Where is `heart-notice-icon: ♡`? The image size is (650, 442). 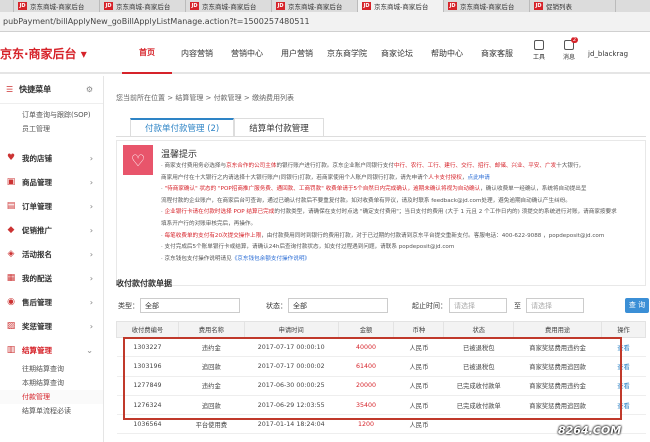
heart-notice-icon: ♡ is located at coordinates (138, 160).